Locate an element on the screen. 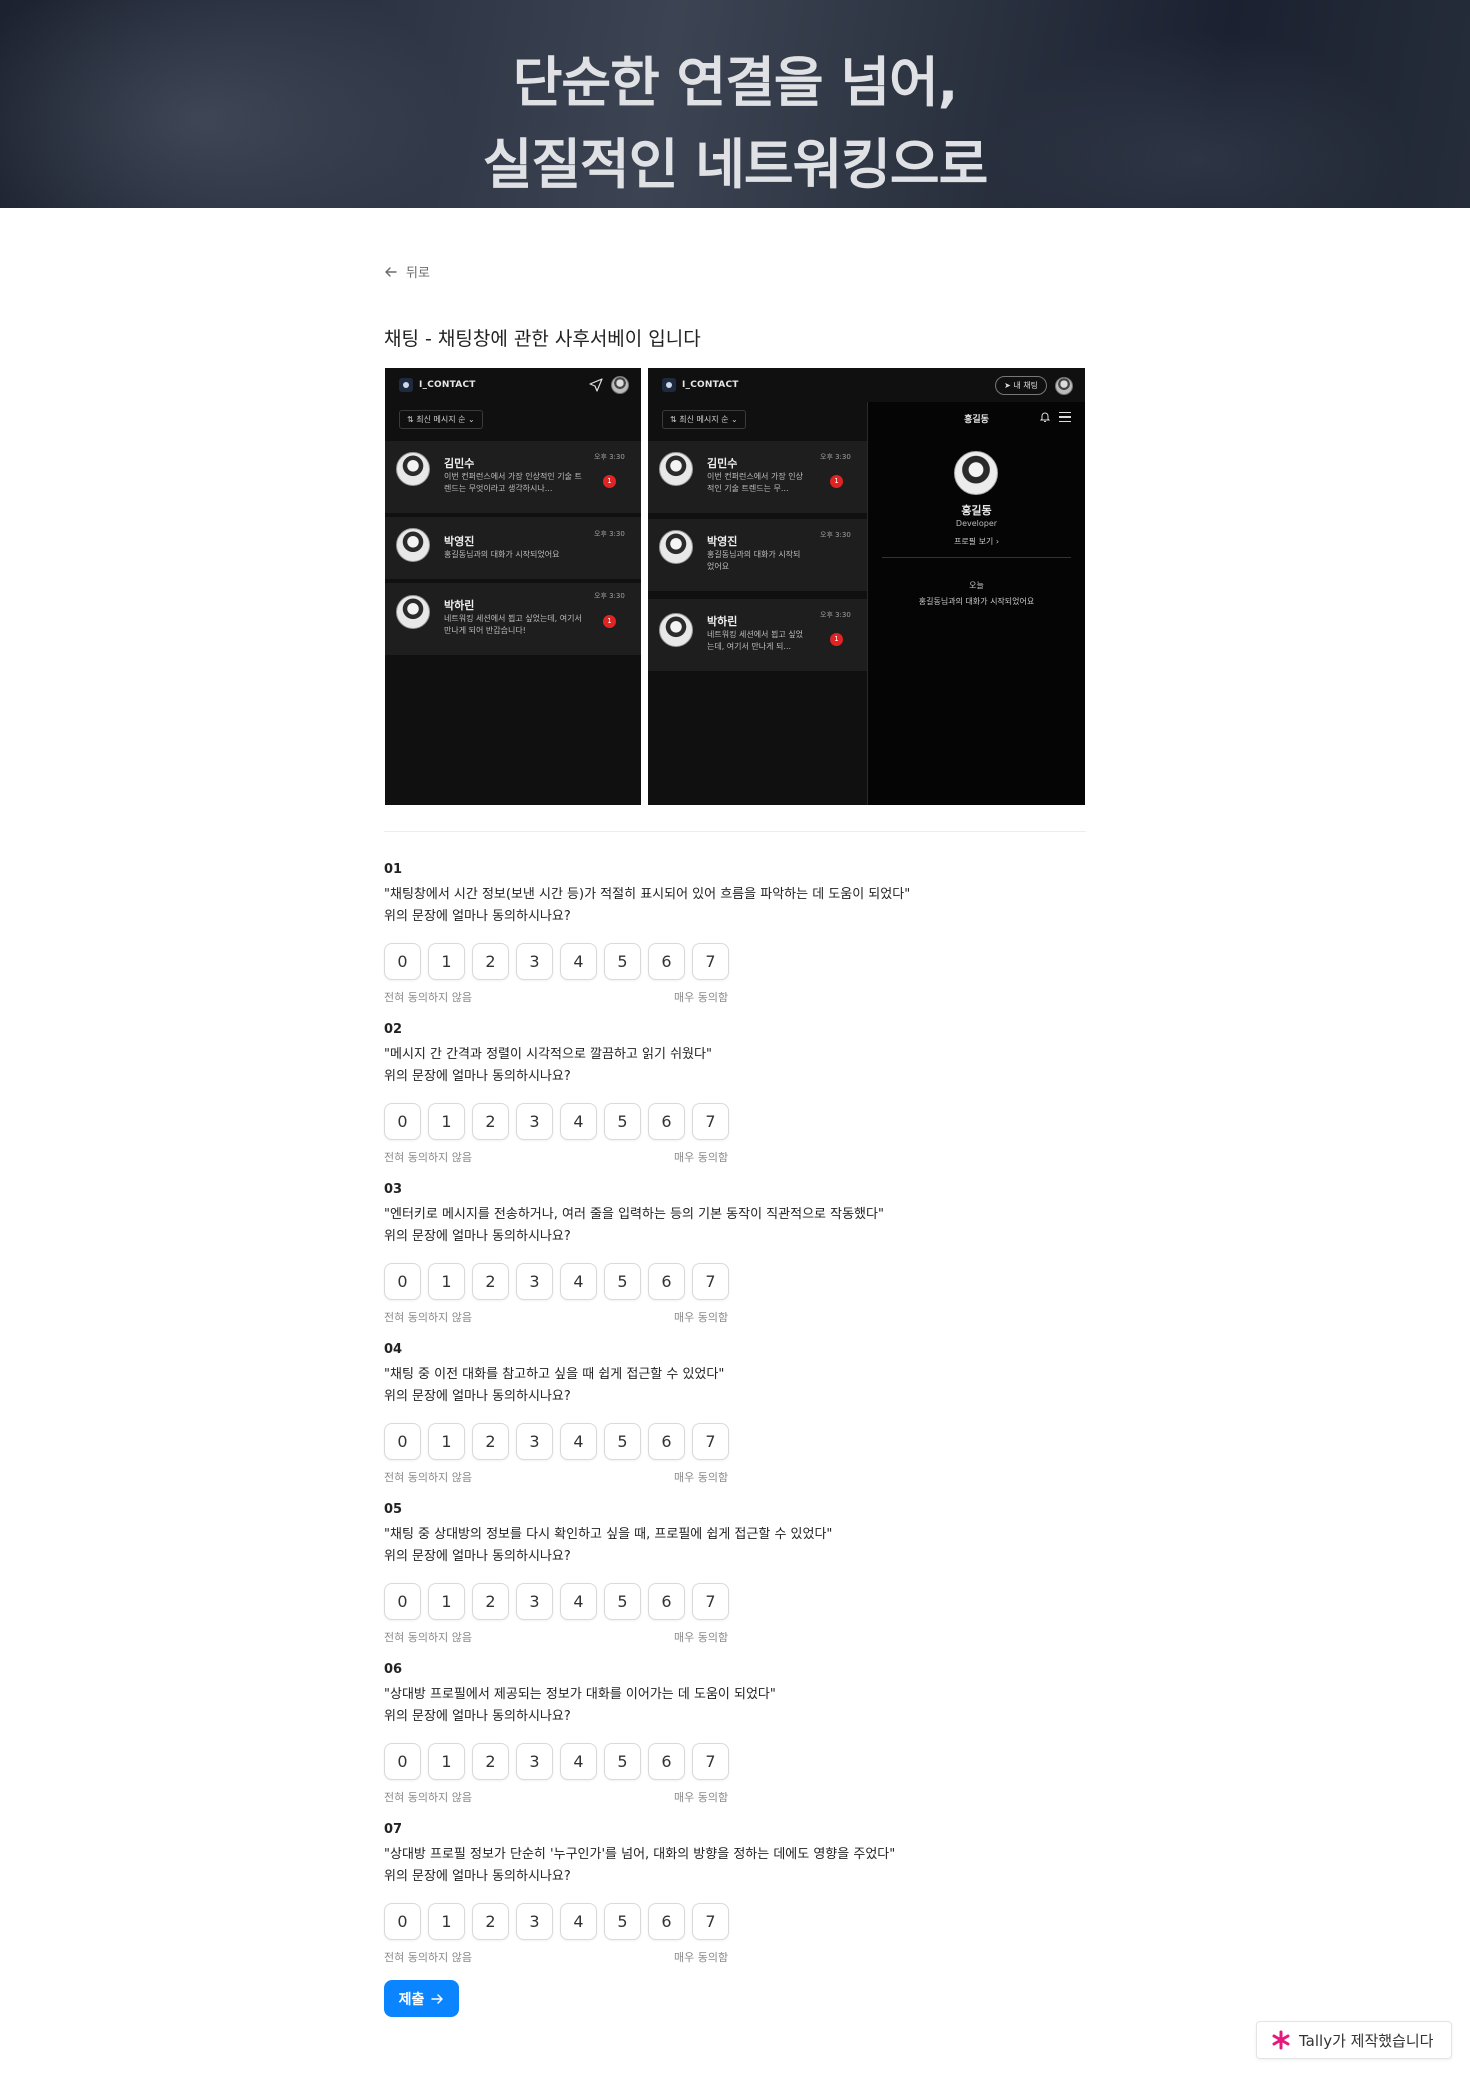  my-chat-label: 내 채팅 is located at coordinates (1025, 385).